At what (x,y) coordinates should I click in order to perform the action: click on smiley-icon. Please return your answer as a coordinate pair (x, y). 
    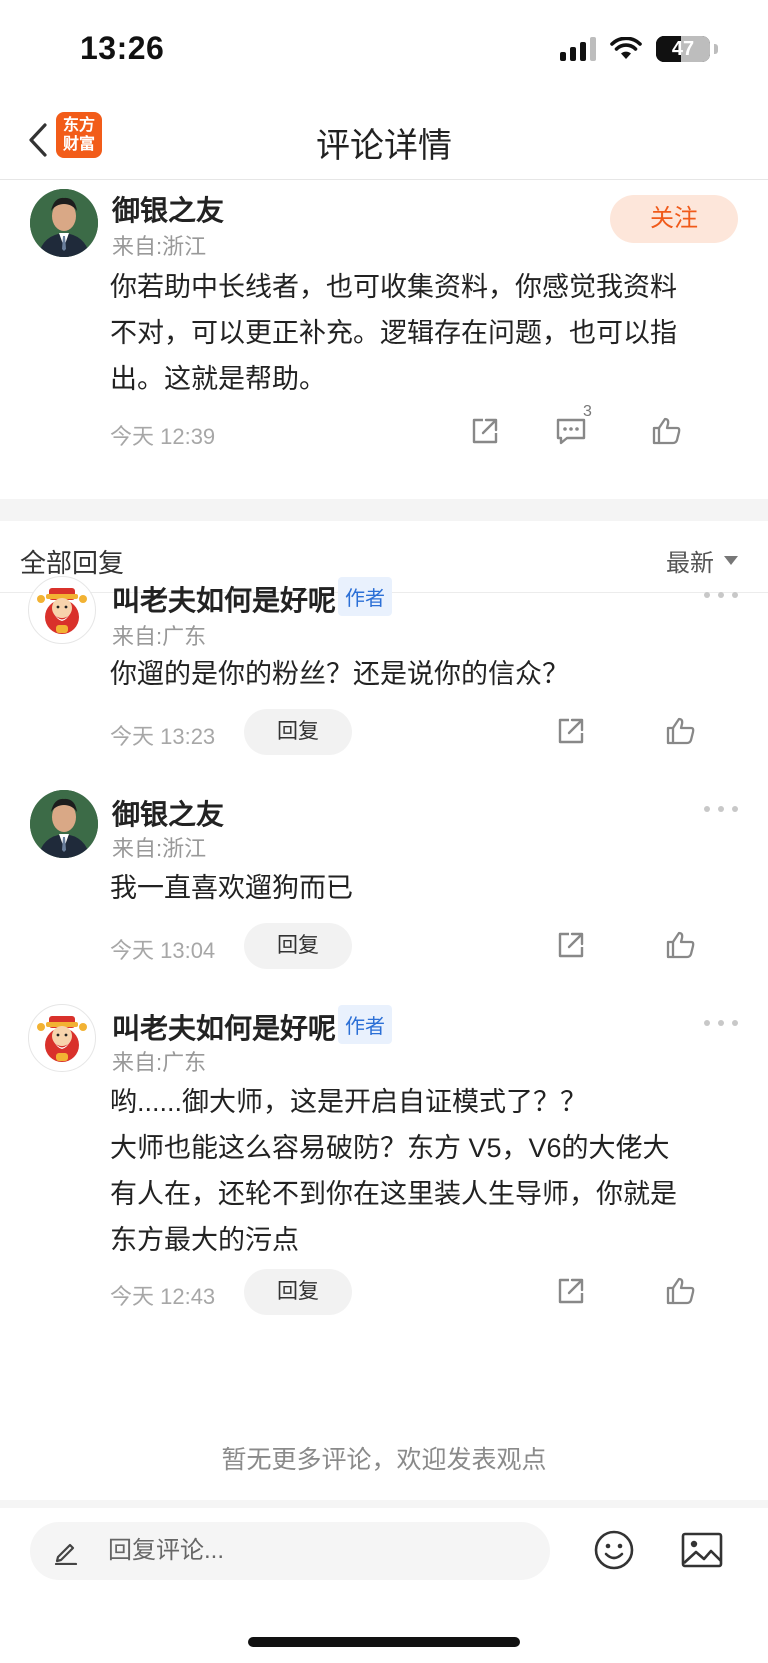
    Looking at the image, I should click on (614, 1550).